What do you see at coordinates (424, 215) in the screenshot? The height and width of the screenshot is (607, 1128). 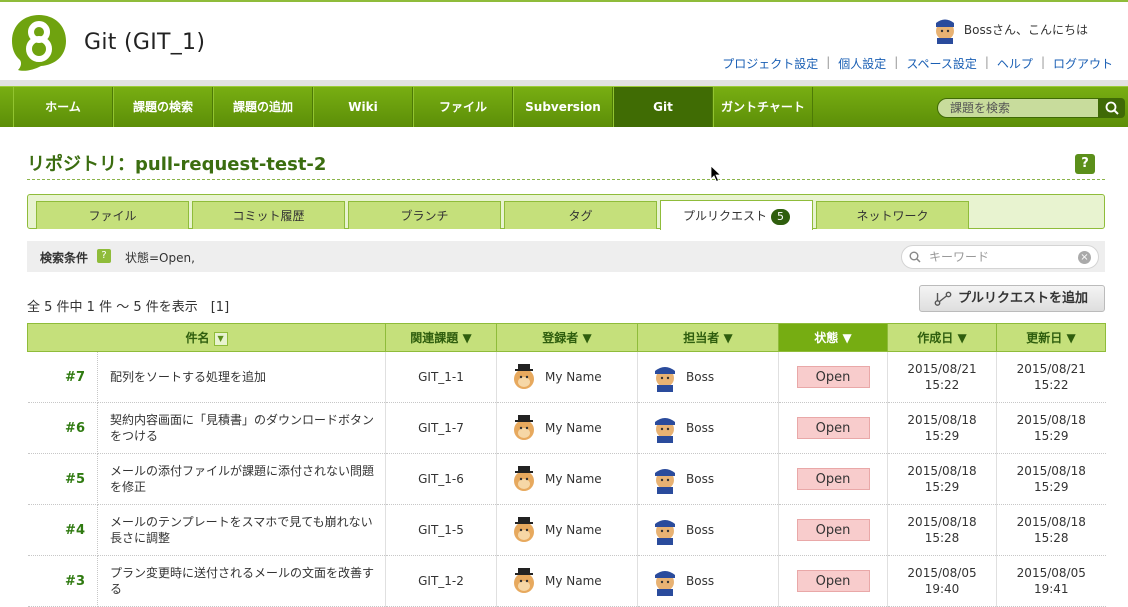 I see `tab-branches: ブランチ` at bounding box center [424, 215].